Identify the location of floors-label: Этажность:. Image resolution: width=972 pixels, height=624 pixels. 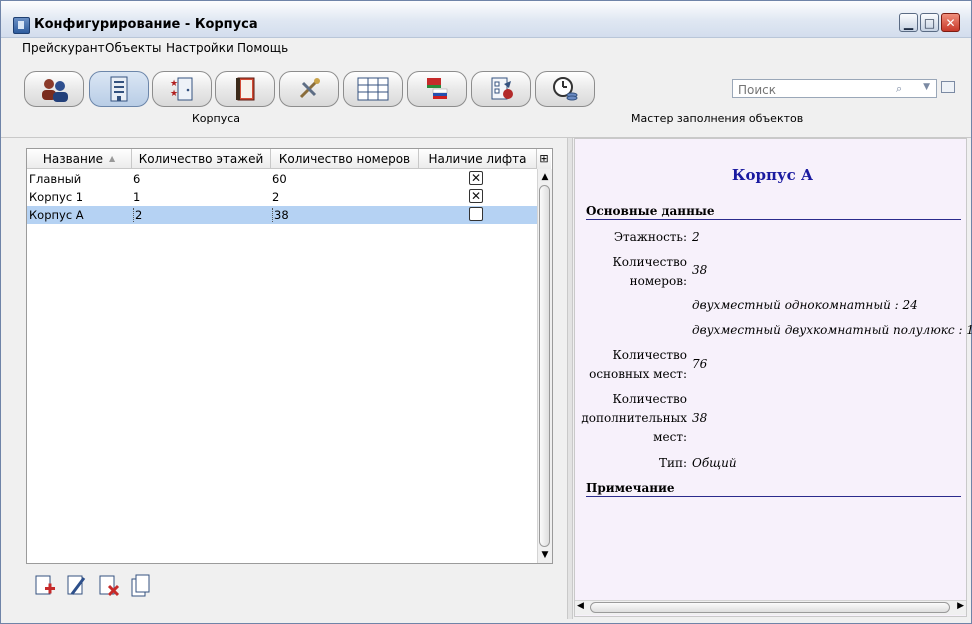
(650, 237).